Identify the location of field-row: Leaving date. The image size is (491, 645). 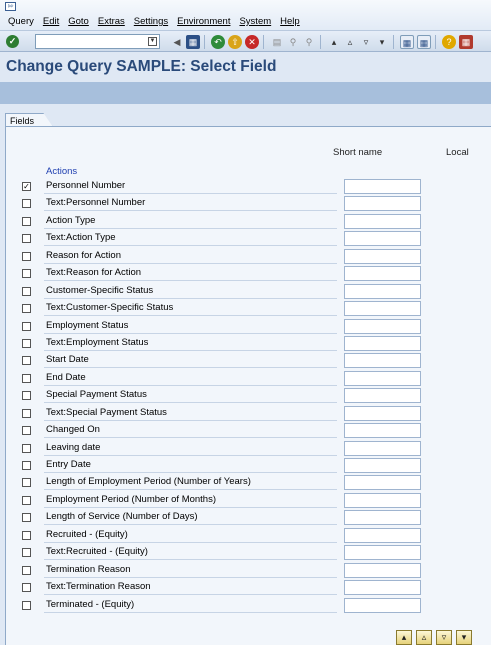
(248, 448).